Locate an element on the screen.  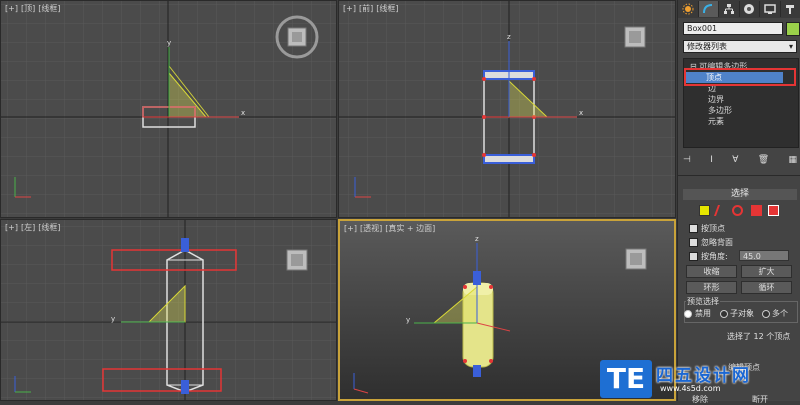
ring-button: 环形 is located at coordinates (711, 287).